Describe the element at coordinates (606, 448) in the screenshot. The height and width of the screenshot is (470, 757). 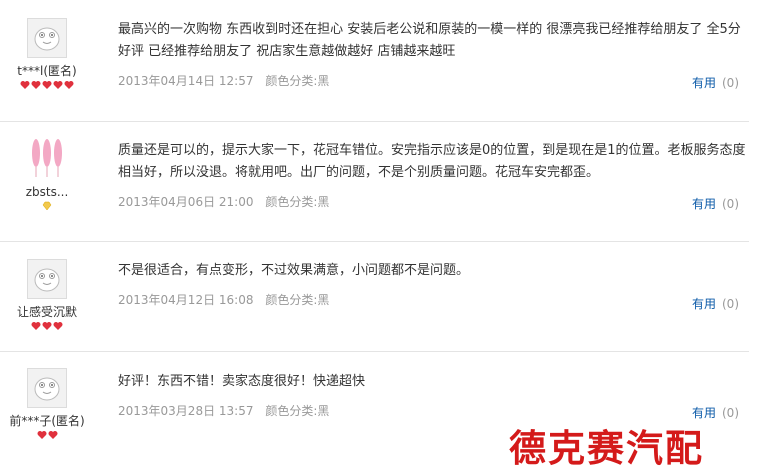
I see `shop-watermark: 德克赛汽配` at that location.